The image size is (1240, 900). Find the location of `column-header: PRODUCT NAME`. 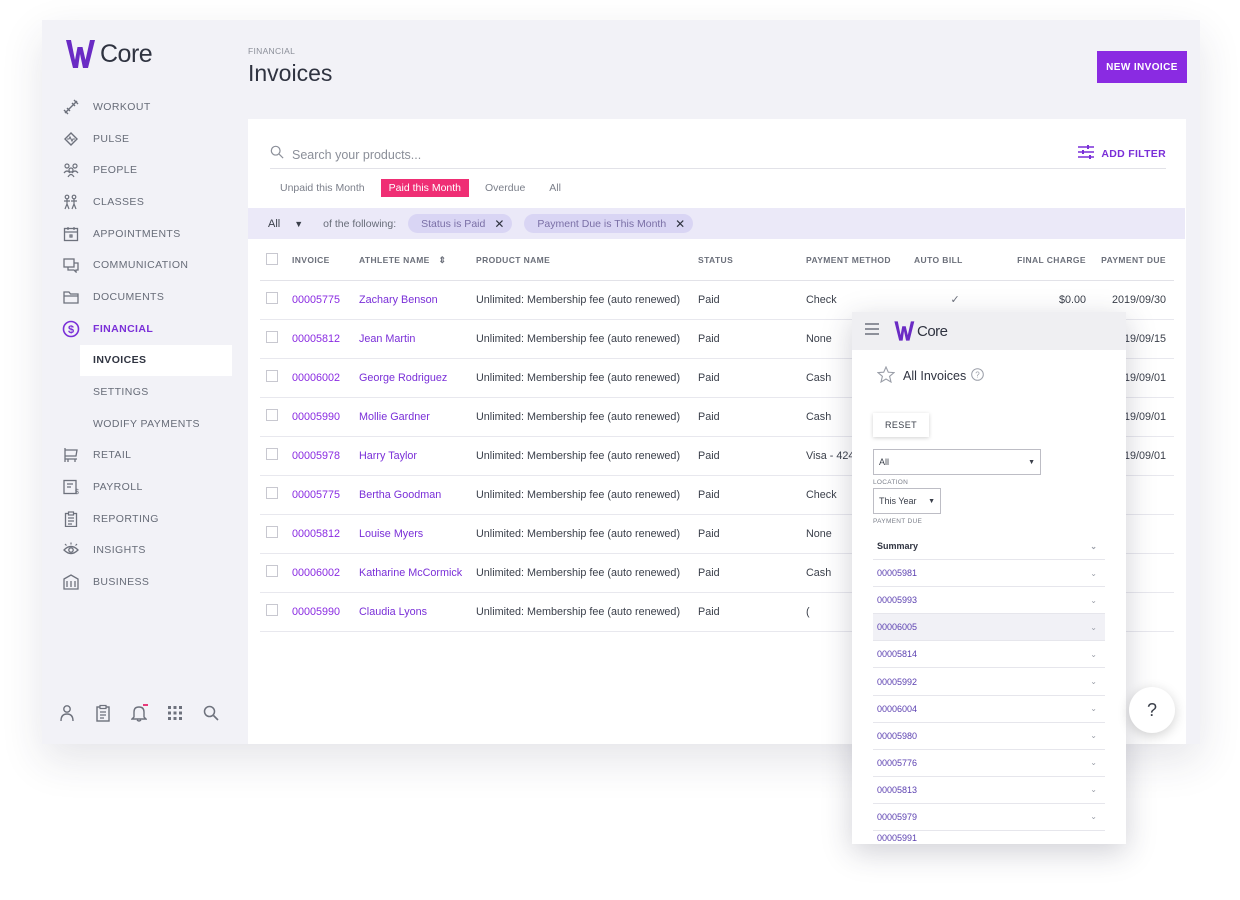

column-header: PRODUCT NAME is located at coordinates (587, 261).